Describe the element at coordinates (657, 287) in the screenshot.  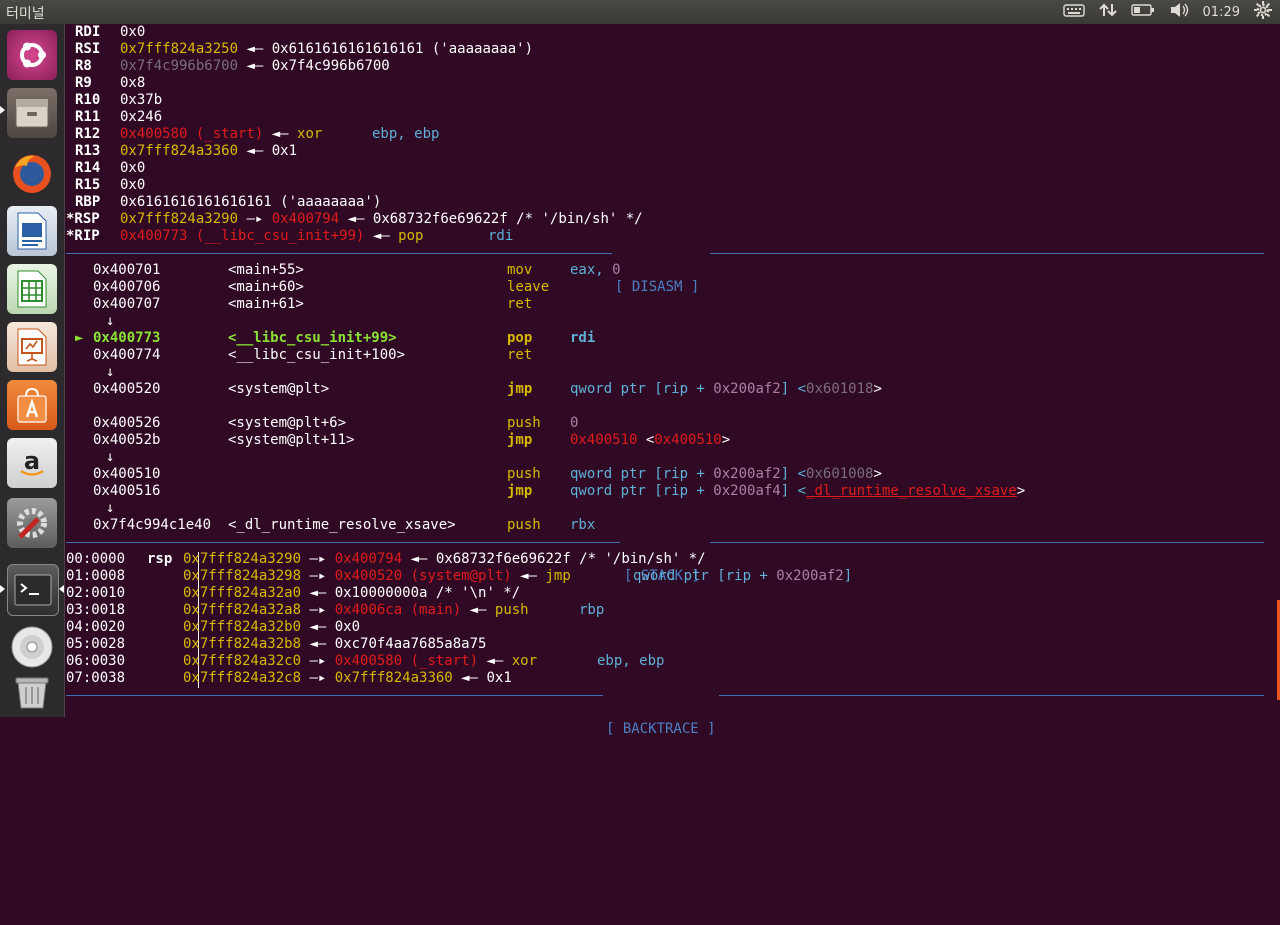
I see `disasm-header: [ DISASM ]` at that location.